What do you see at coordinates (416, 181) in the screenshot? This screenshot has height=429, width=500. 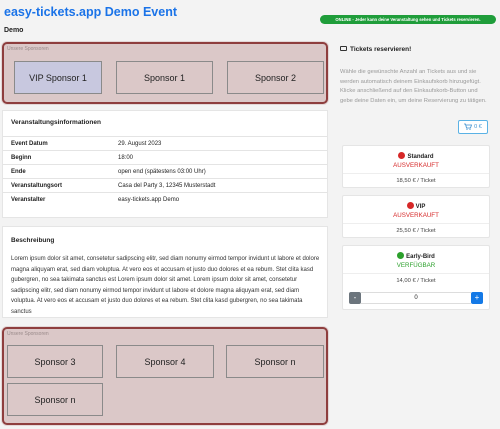 I see `ticket-price: 18,50 € / Ticket` at bounding box center [416, 181].